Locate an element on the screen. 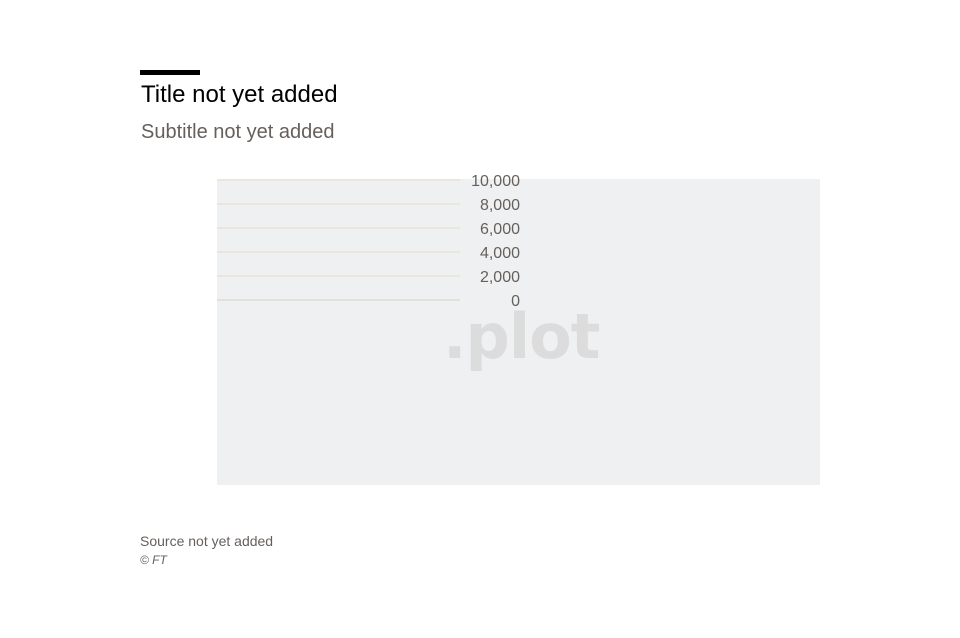  y-tick-labels: 10,000 8,000 6,000 4,000 2,000 0 is located at coordinates (495, 241).